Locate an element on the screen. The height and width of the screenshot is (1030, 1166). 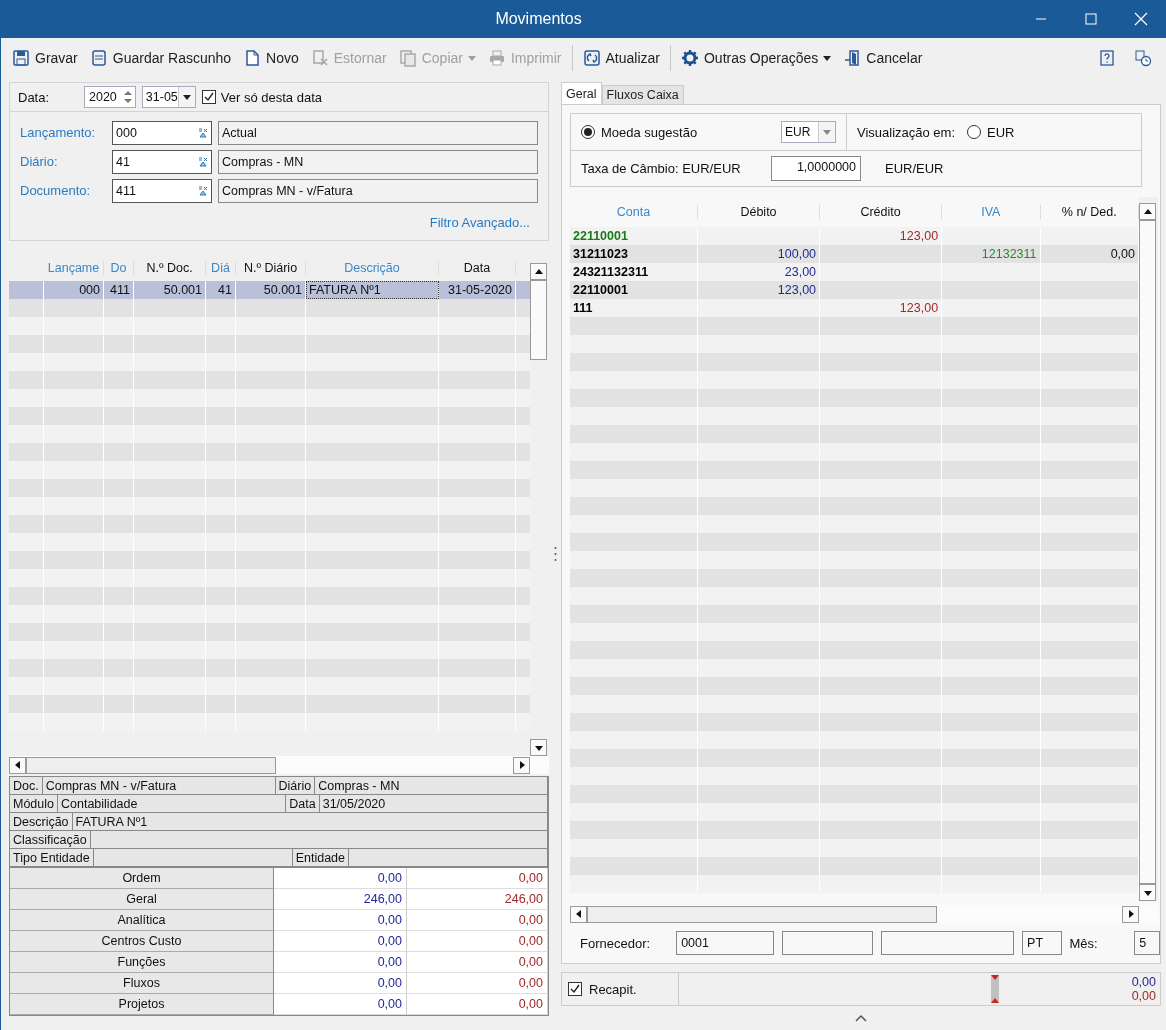
splitter-handle-icon is located at coordinates (555, 554).